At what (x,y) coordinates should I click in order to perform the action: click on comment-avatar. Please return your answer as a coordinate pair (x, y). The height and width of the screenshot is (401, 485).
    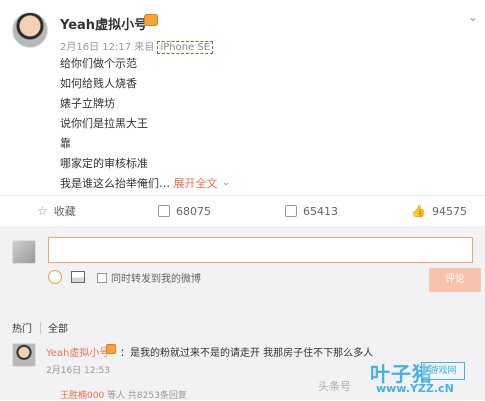
    Looking at the image, I should click on (24, 355).